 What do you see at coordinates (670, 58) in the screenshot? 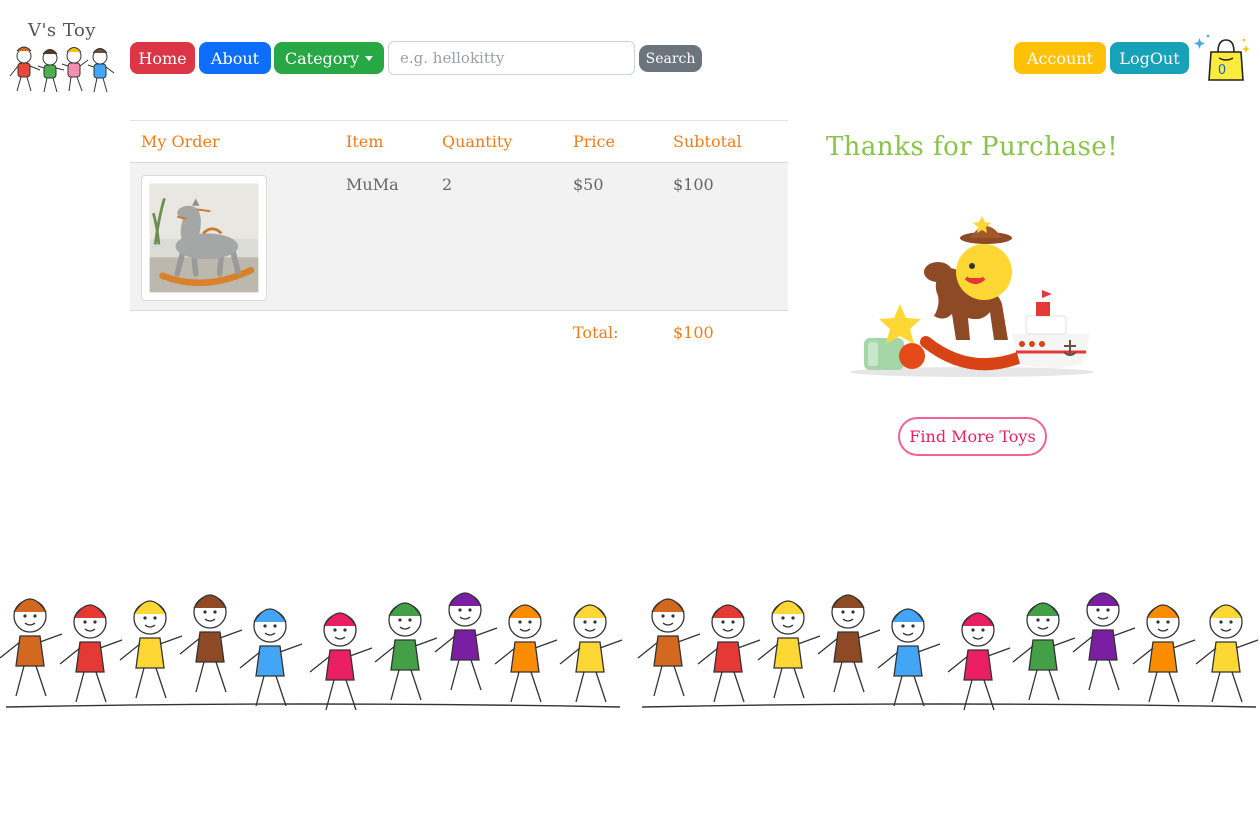
I see `search-button: Search` at bounding box center [670, 58].